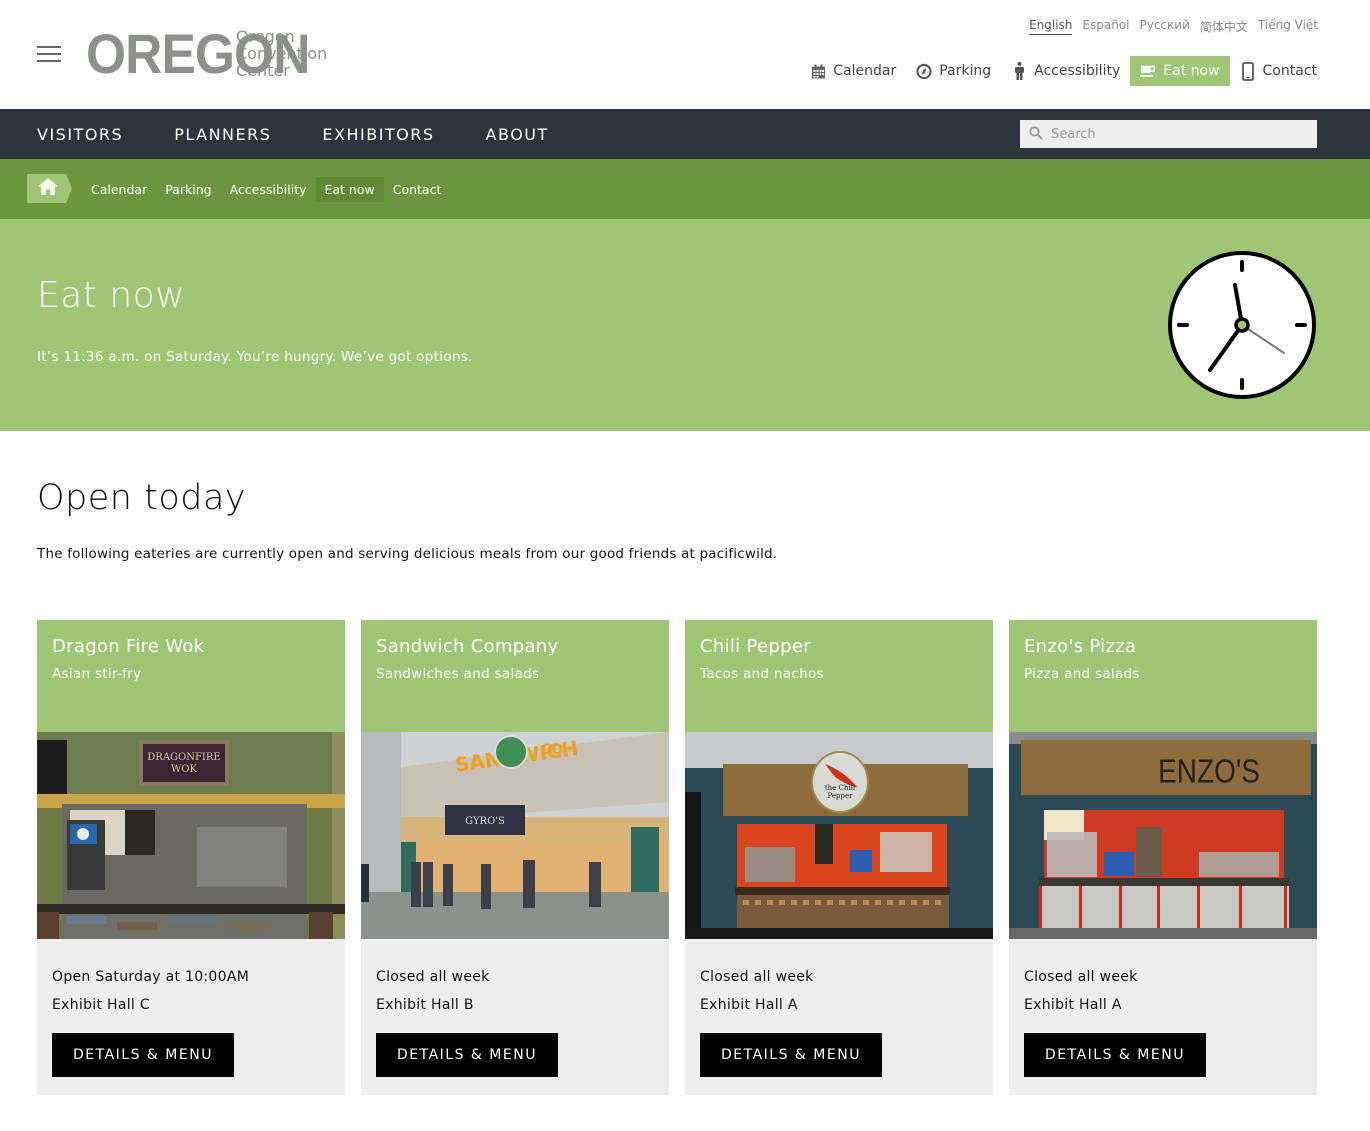  Describe the element at coordinates (101, 1005) in the screenshot. I see `eatery-location: Exhibit Hall C` at that location.